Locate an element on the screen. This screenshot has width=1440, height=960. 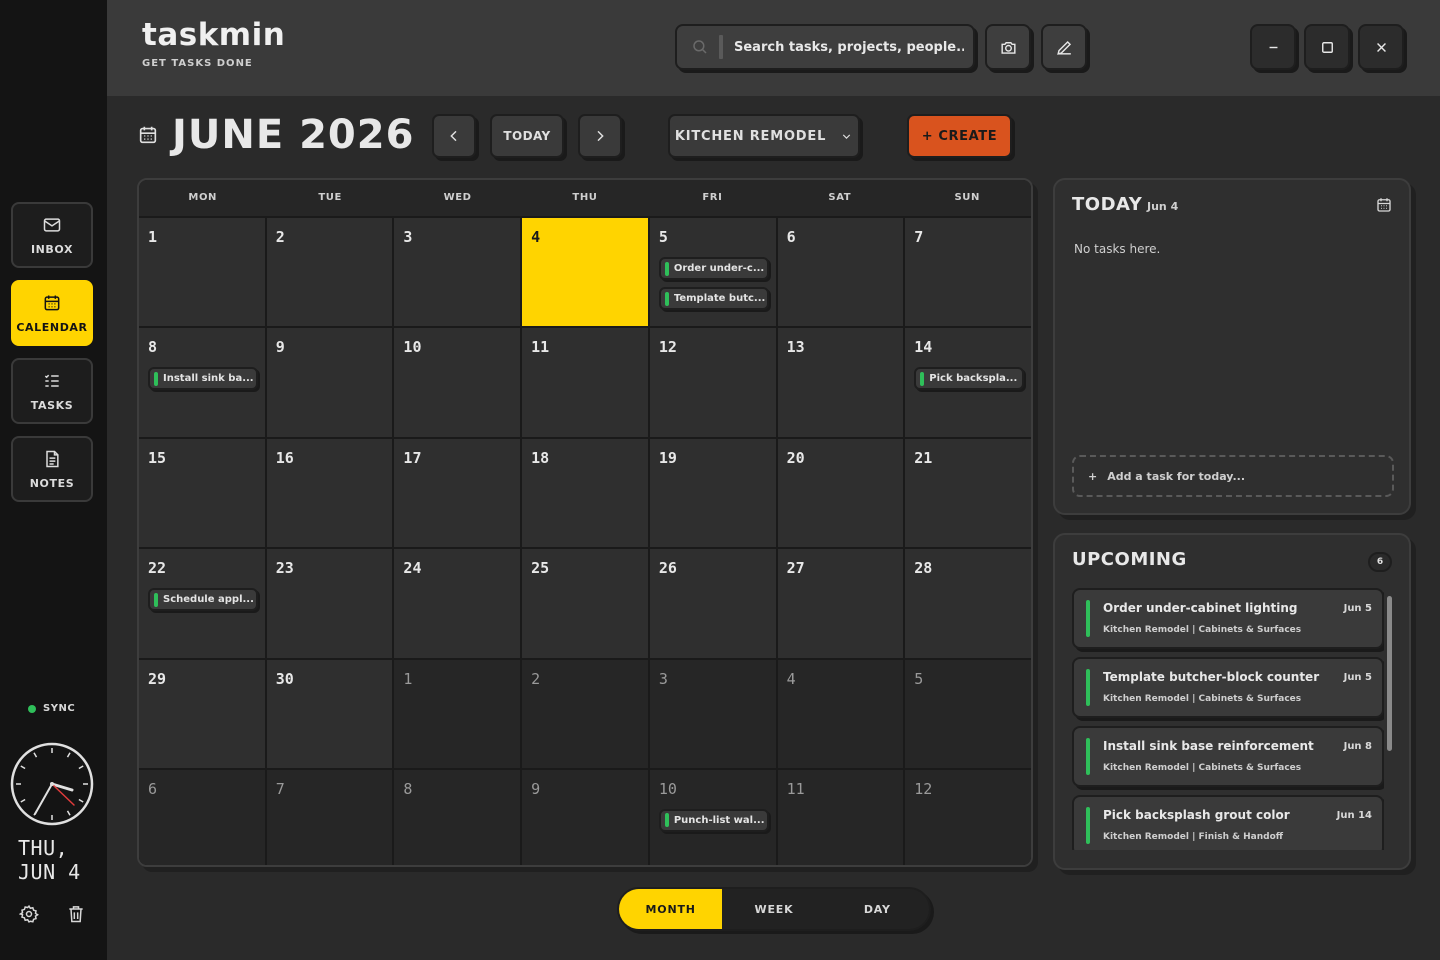
calendar-day: 21 is located at coordinates (968, 493).